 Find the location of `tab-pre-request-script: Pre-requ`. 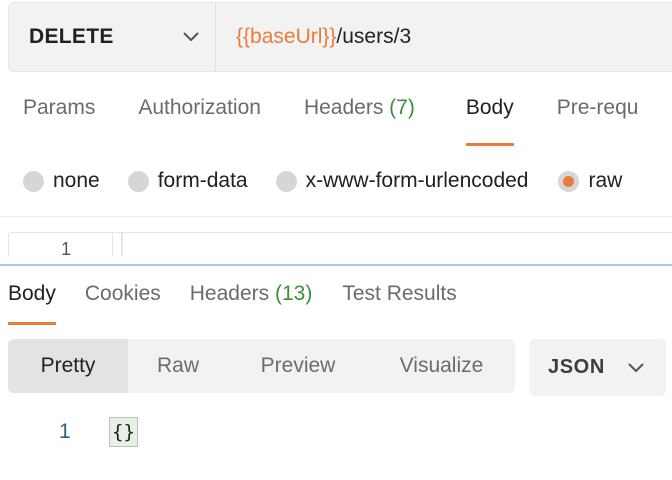

tab-pre-request-script: Pre-requ is located at coordinates (598, 121).